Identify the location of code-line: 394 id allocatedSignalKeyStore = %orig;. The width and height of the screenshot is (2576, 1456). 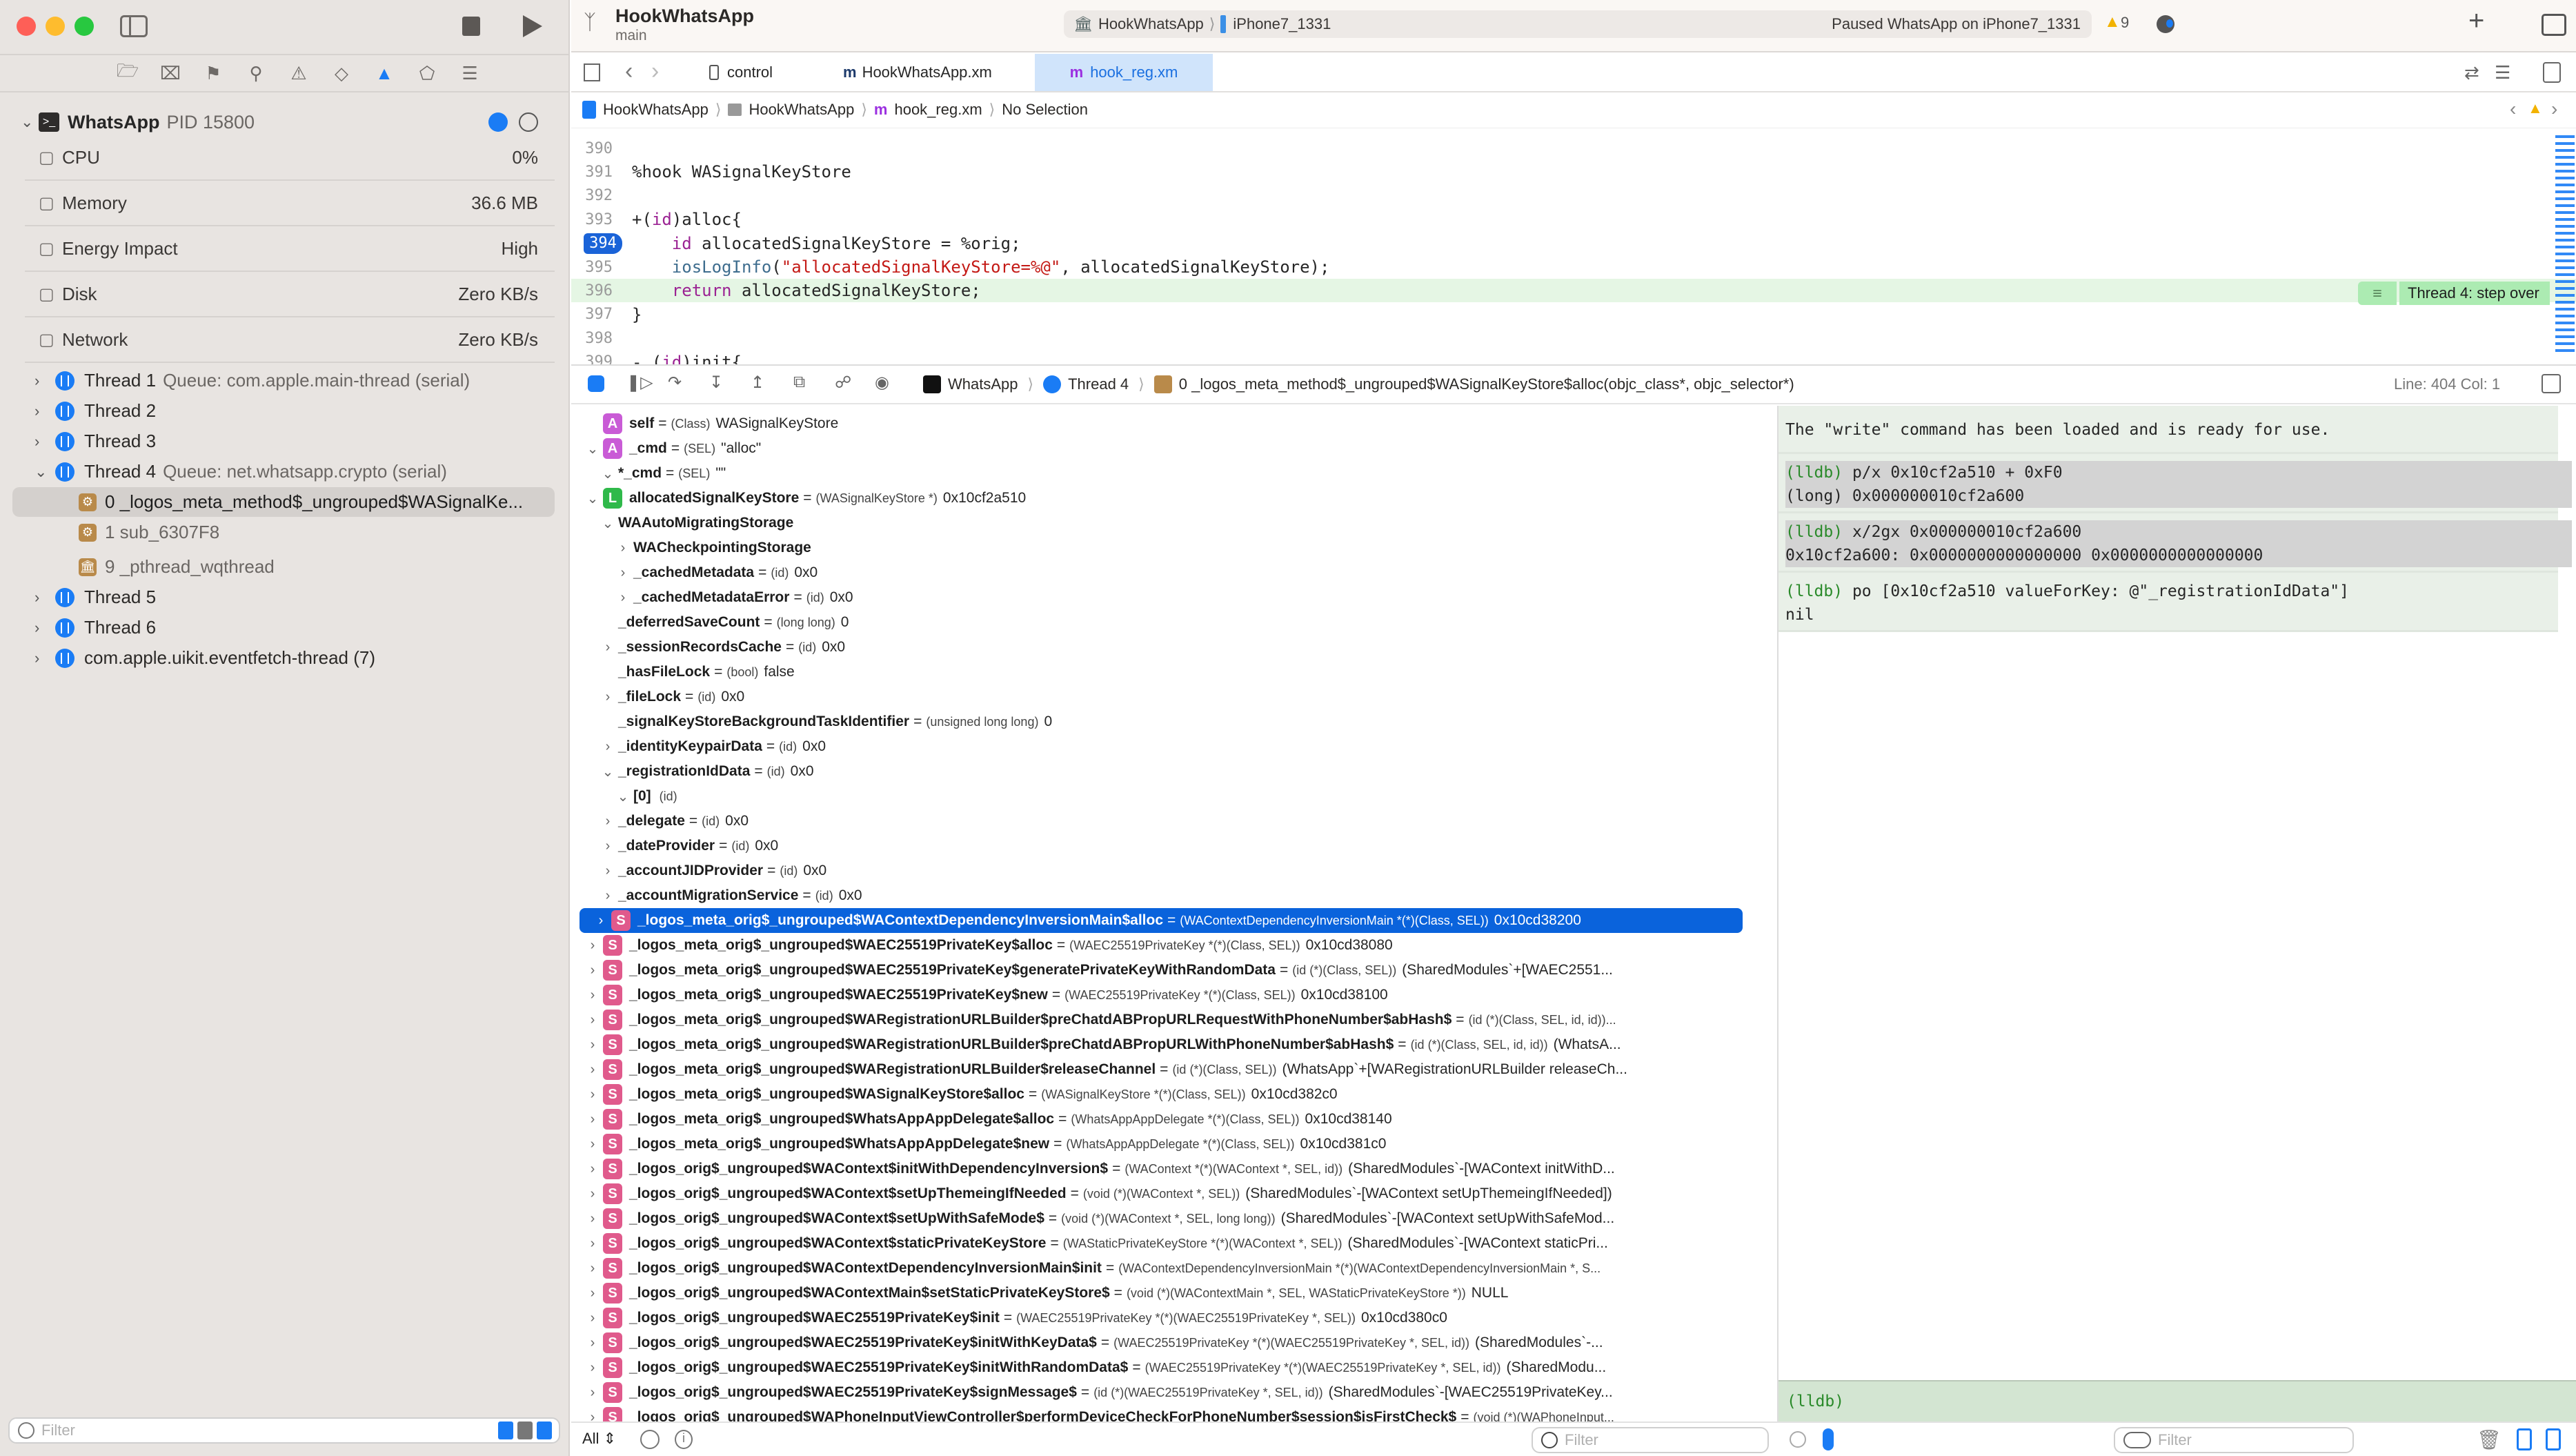
(1573, 243).